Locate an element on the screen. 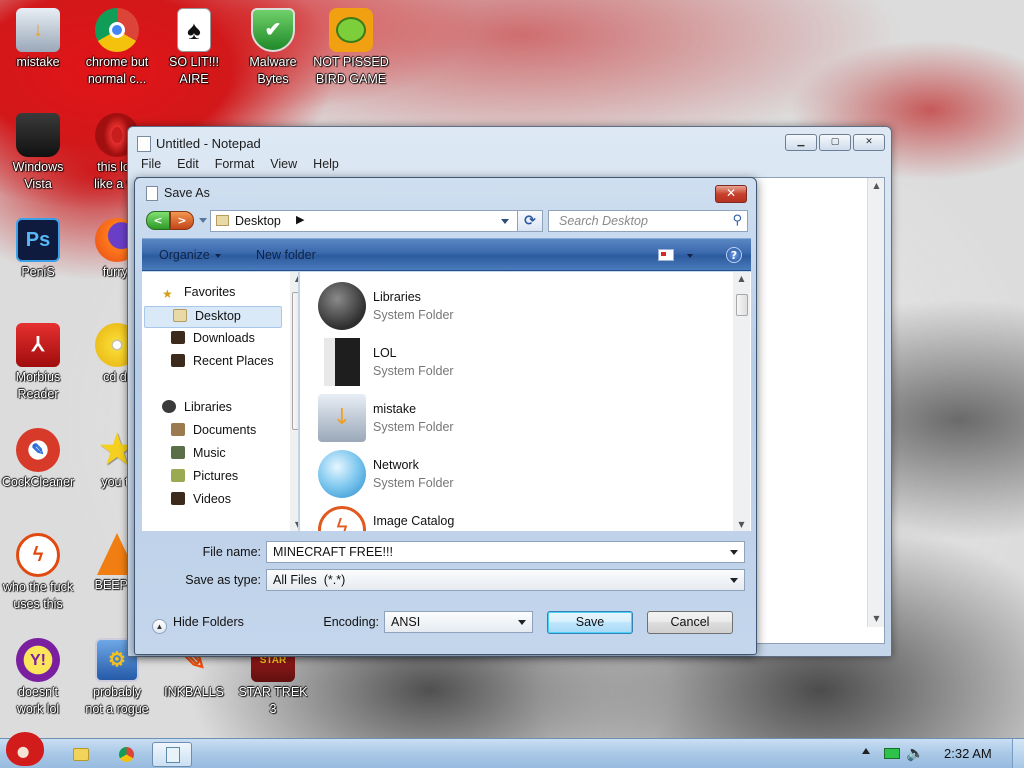 The height and width of the screenshot is (768, 1024). volume-icon: 🔈 is located at coordinates (915, 753).